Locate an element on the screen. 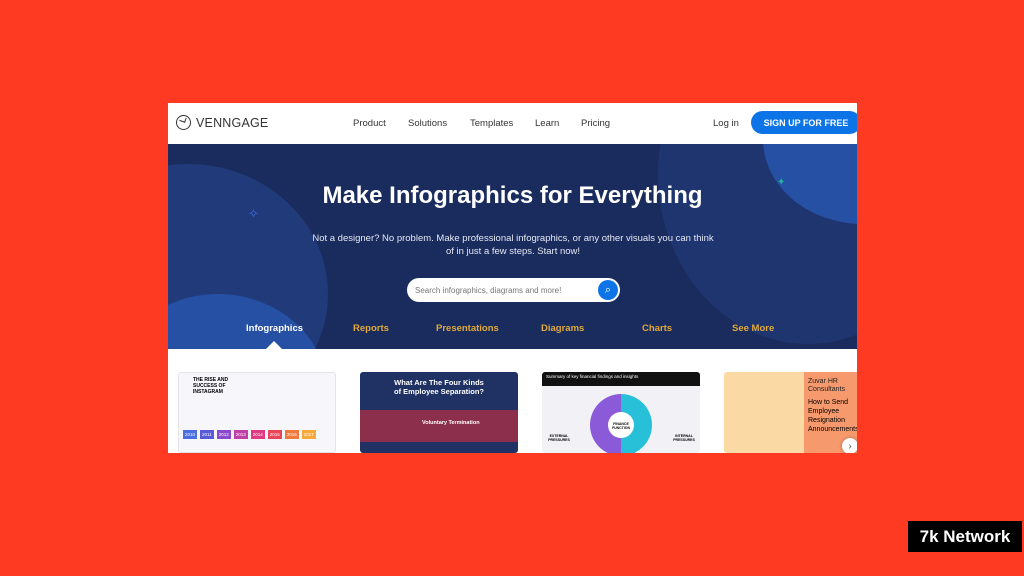 The width and height of the screenshot is (1024, 576). nav-templates: Templates is located at coordinates (491, 123).